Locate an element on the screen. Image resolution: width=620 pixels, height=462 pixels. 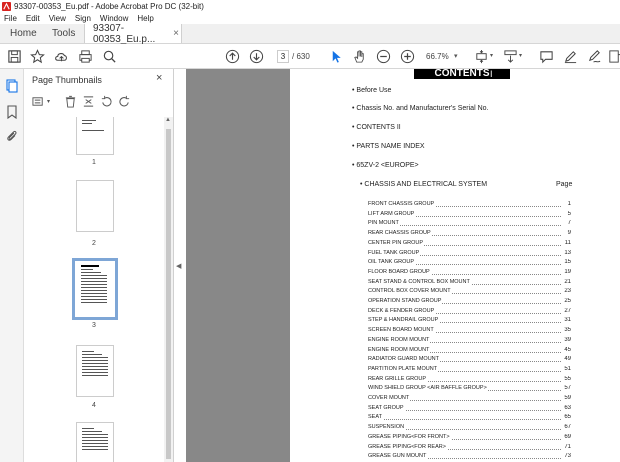
attachments-icon is located at coordinates (12, 136).